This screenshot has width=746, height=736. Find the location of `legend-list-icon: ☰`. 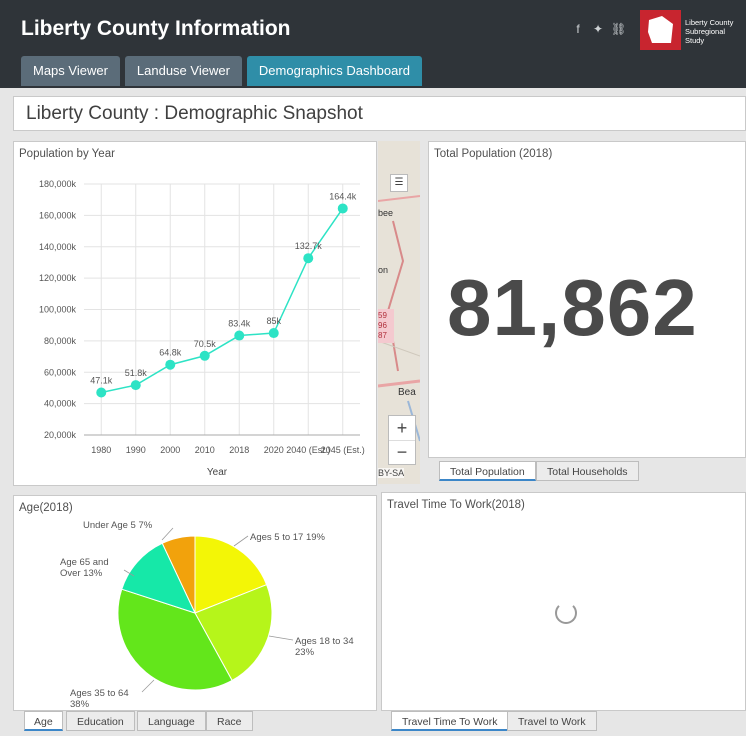

legend-list-icon: ☰ is located at coordinates (399, 183).